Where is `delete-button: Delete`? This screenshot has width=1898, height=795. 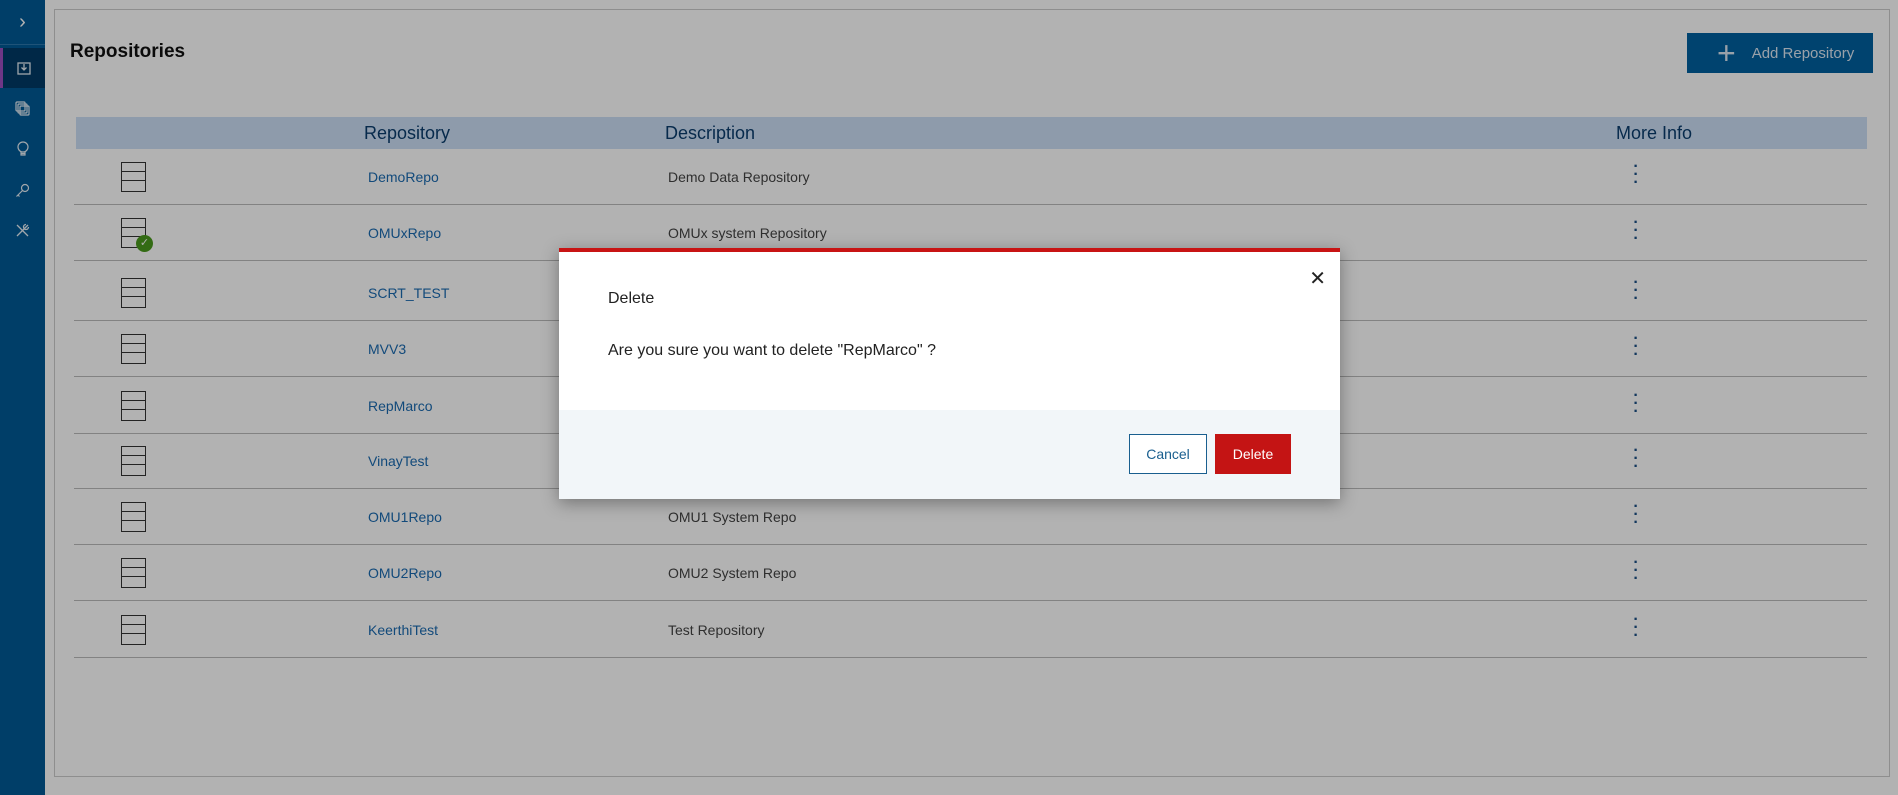
delete-button: Delete is located at coordinates (1253, 454).